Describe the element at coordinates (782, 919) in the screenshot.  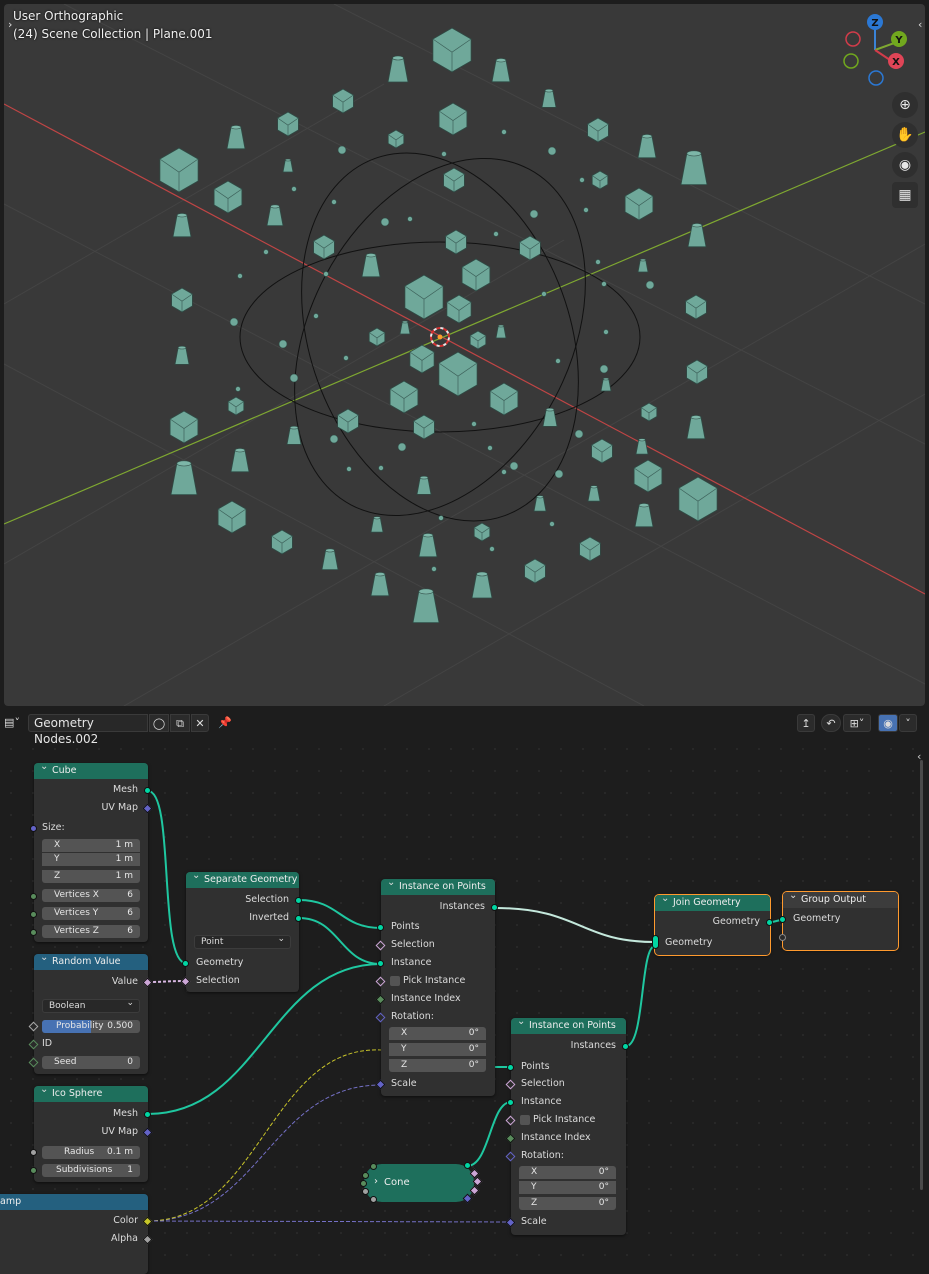
I see `group-output-geometry-socket` at that location.